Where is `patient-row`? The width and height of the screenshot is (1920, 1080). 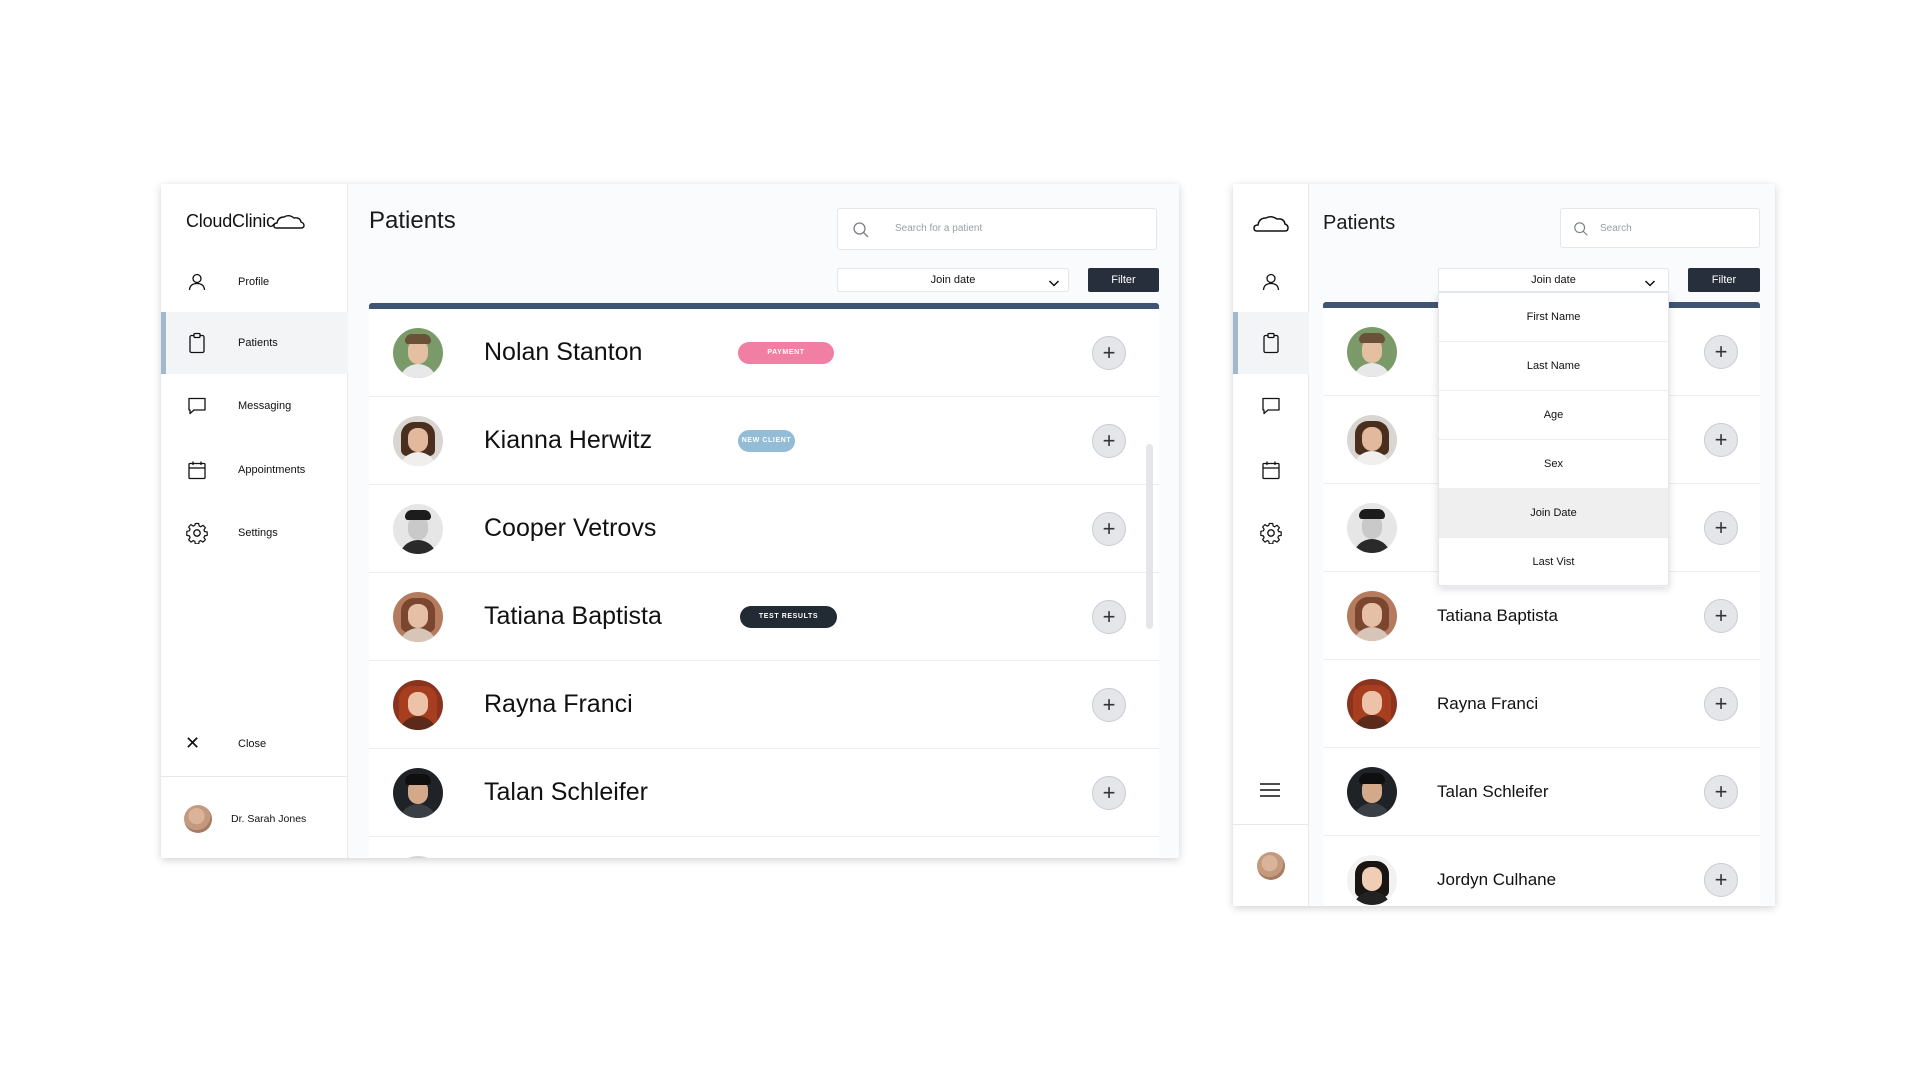 patient-row is located at coordinates (764, 847).